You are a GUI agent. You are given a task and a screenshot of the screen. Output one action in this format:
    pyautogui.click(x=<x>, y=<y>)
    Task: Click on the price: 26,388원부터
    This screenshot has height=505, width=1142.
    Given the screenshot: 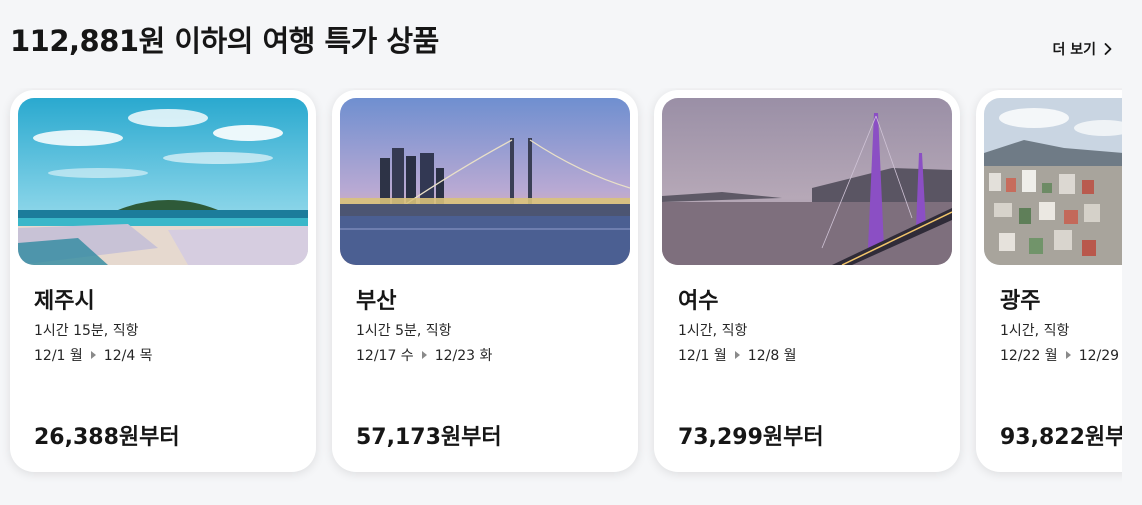 What is the action you would take?
    pyautogui.click(x=107, y=437)
    